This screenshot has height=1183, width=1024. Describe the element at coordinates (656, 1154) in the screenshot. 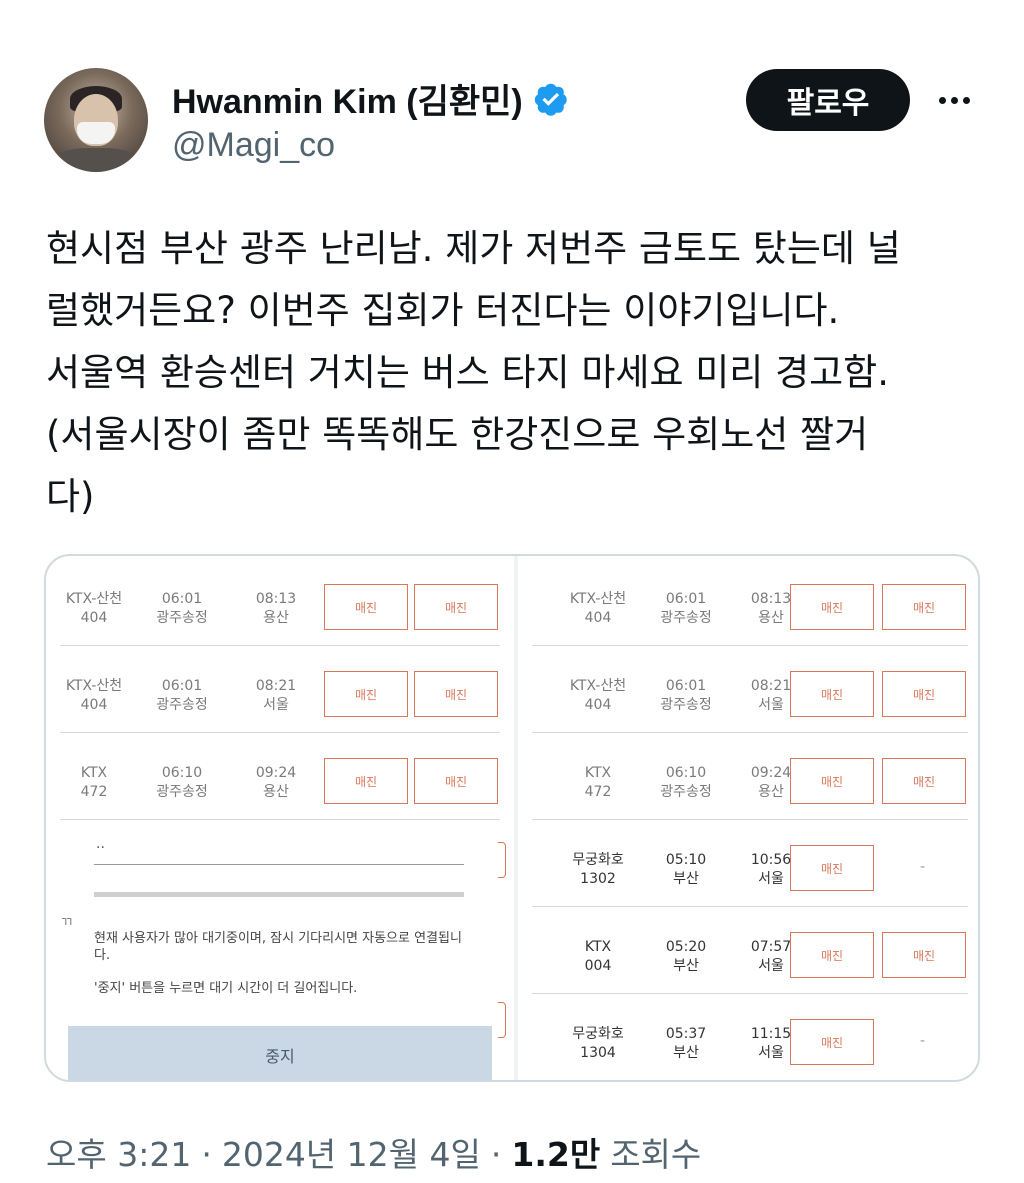

I see `view-count-label: 조회수` at that location.